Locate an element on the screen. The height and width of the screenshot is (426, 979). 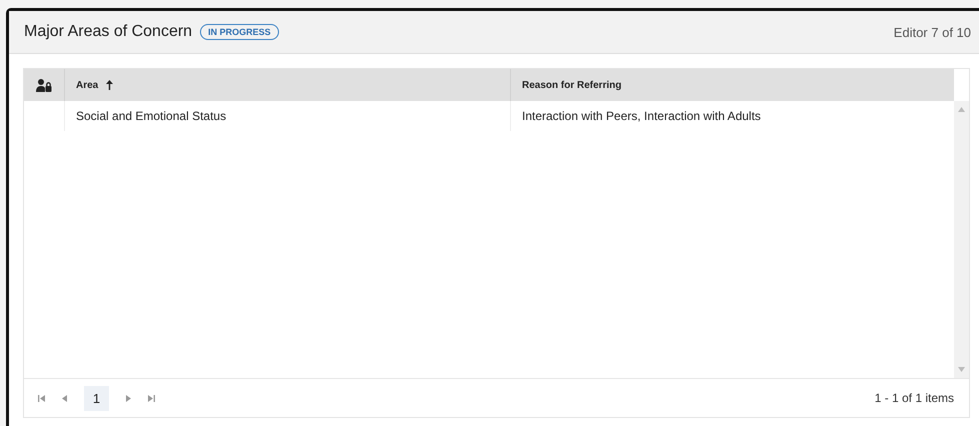
scrollbar is located at coordinates (961, 239).